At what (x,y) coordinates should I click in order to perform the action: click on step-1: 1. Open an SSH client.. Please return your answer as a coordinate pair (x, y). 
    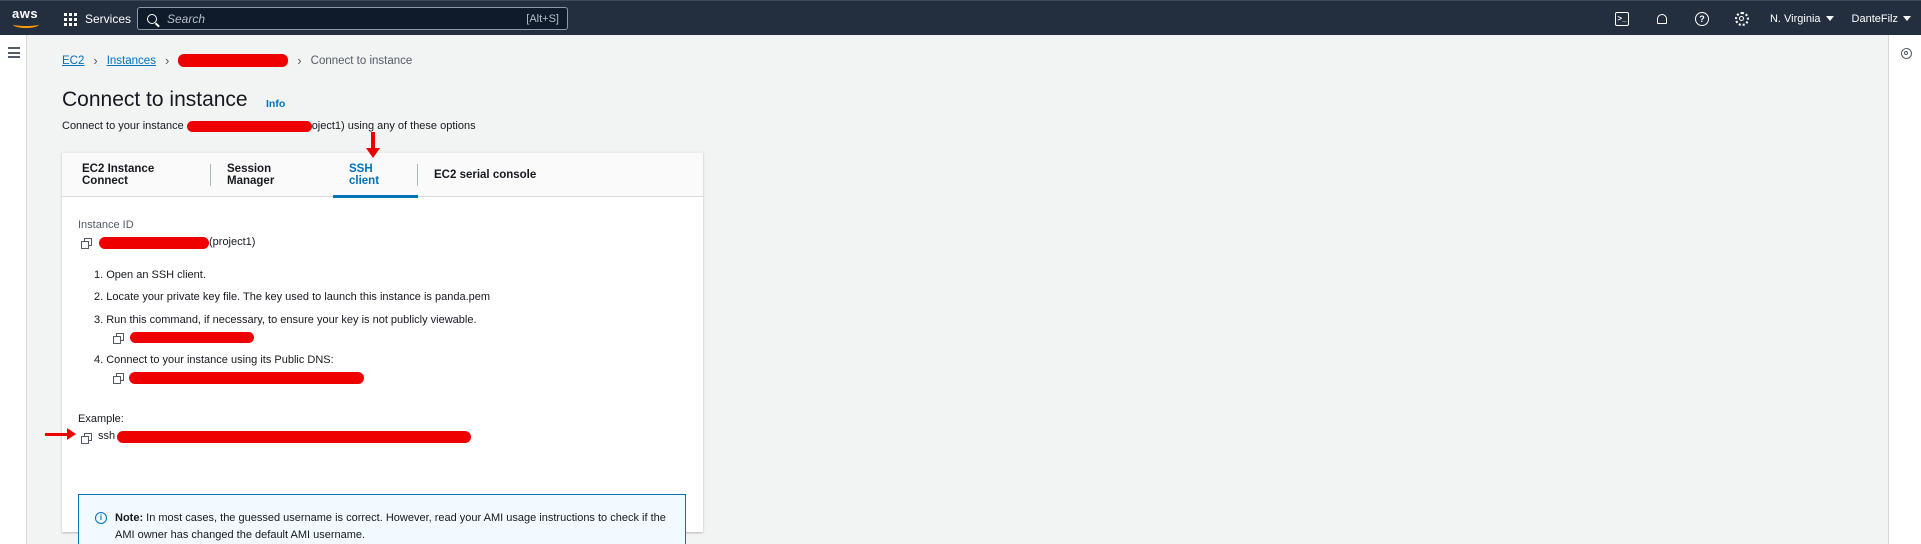
    Looking at the image, I should click on (150, 275).